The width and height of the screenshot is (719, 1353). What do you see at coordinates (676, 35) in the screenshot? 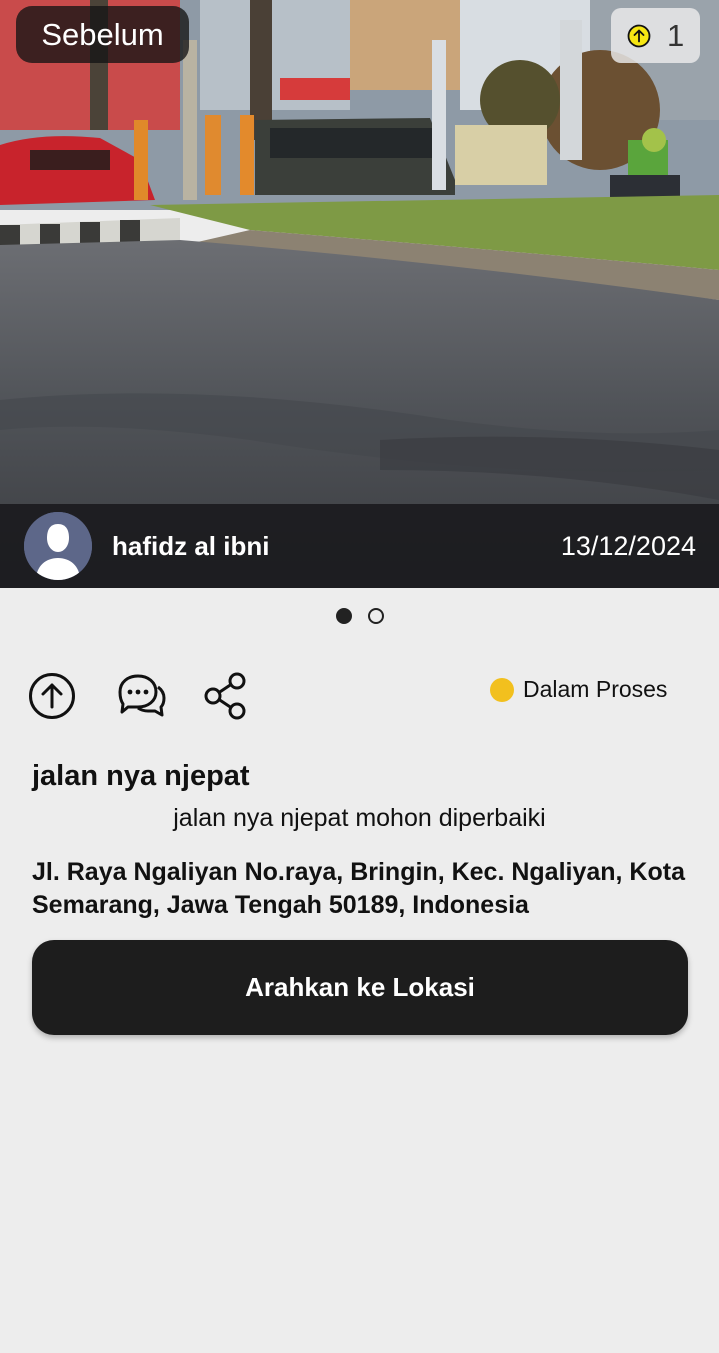
I see `upvote-count: 1` at bounding box center [676, 35].